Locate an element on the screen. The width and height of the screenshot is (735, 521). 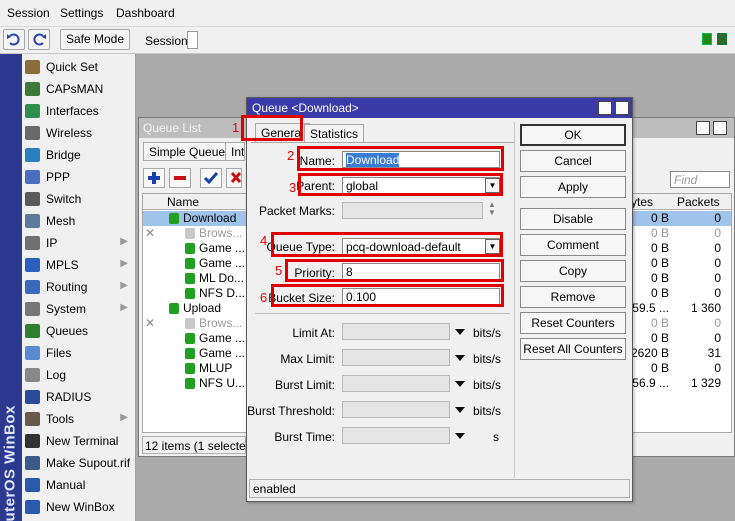
sidebar-item-files: Files is located at coordinates (79, 353).